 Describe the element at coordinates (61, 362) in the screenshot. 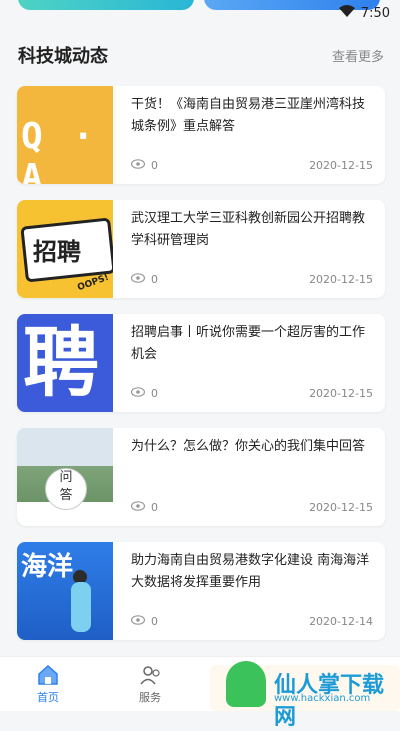

I see `thumbnail-text: 聘` at that location.